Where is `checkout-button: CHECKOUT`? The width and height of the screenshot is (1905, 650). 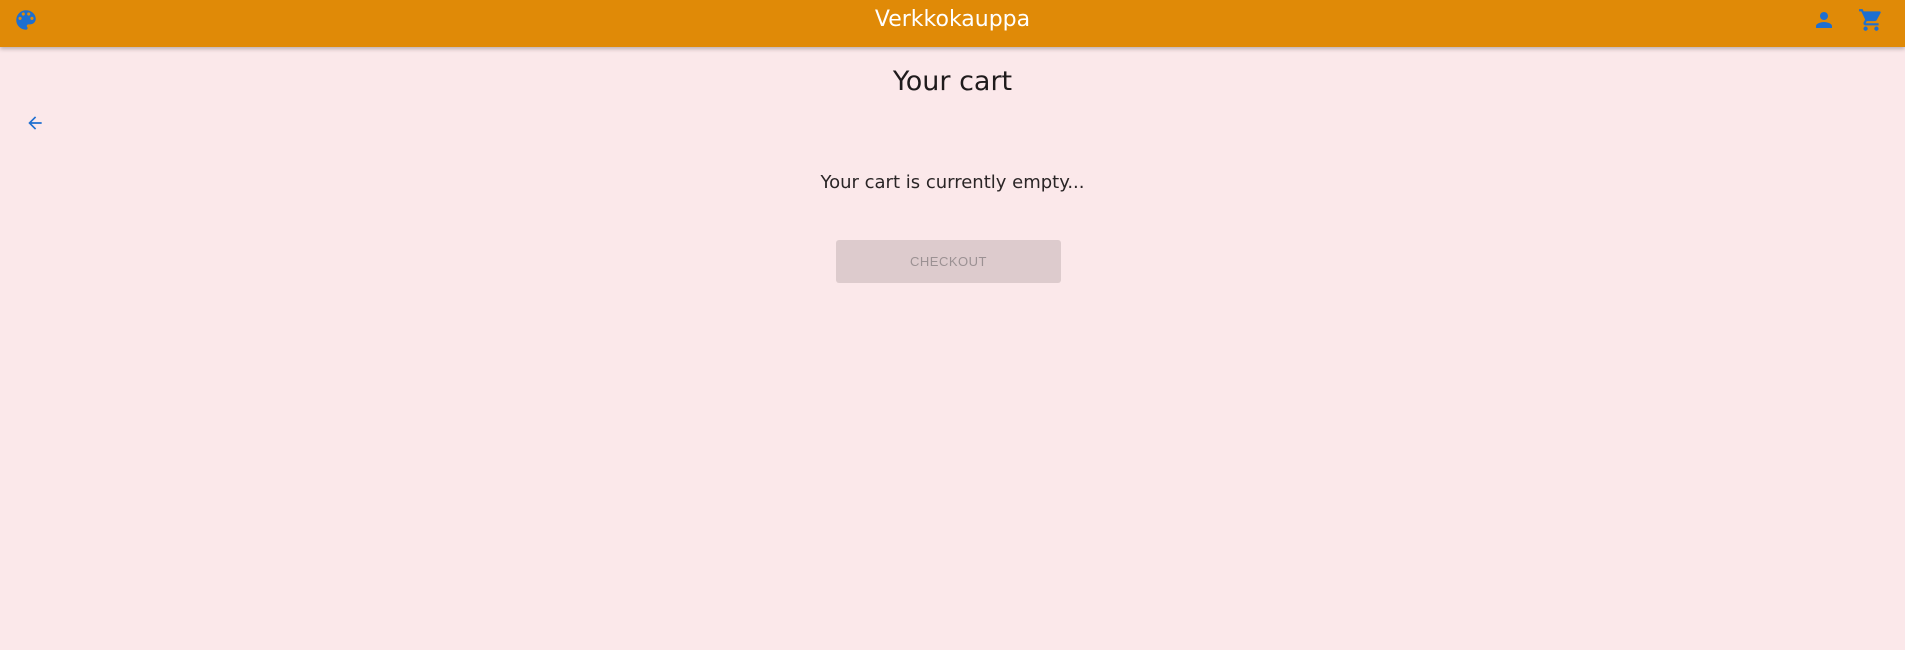 checkout-button: CHECKOUT is located at coordinates (948, 261).